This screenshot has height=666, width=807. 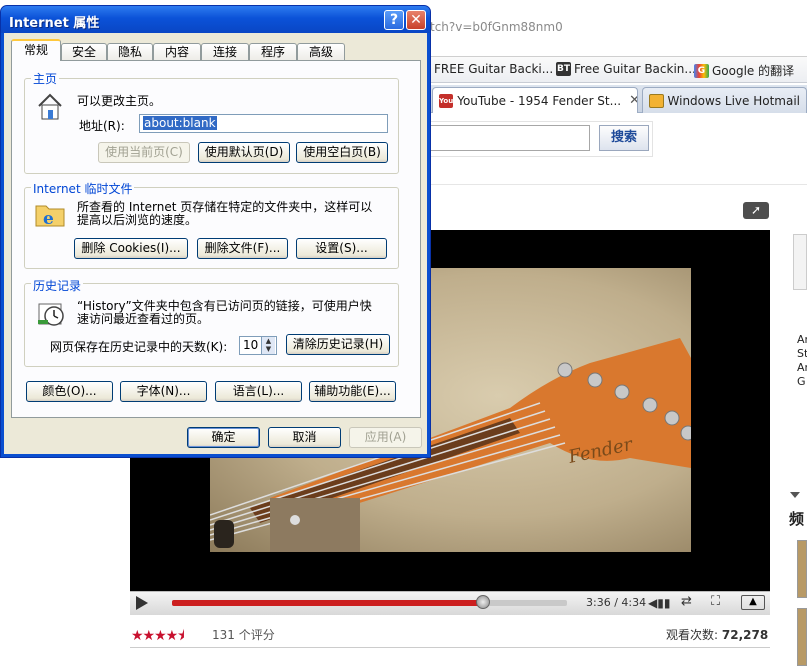 I want to click on history-description-2: 速访问最近查看过的页。, so click(x=143, y=319).